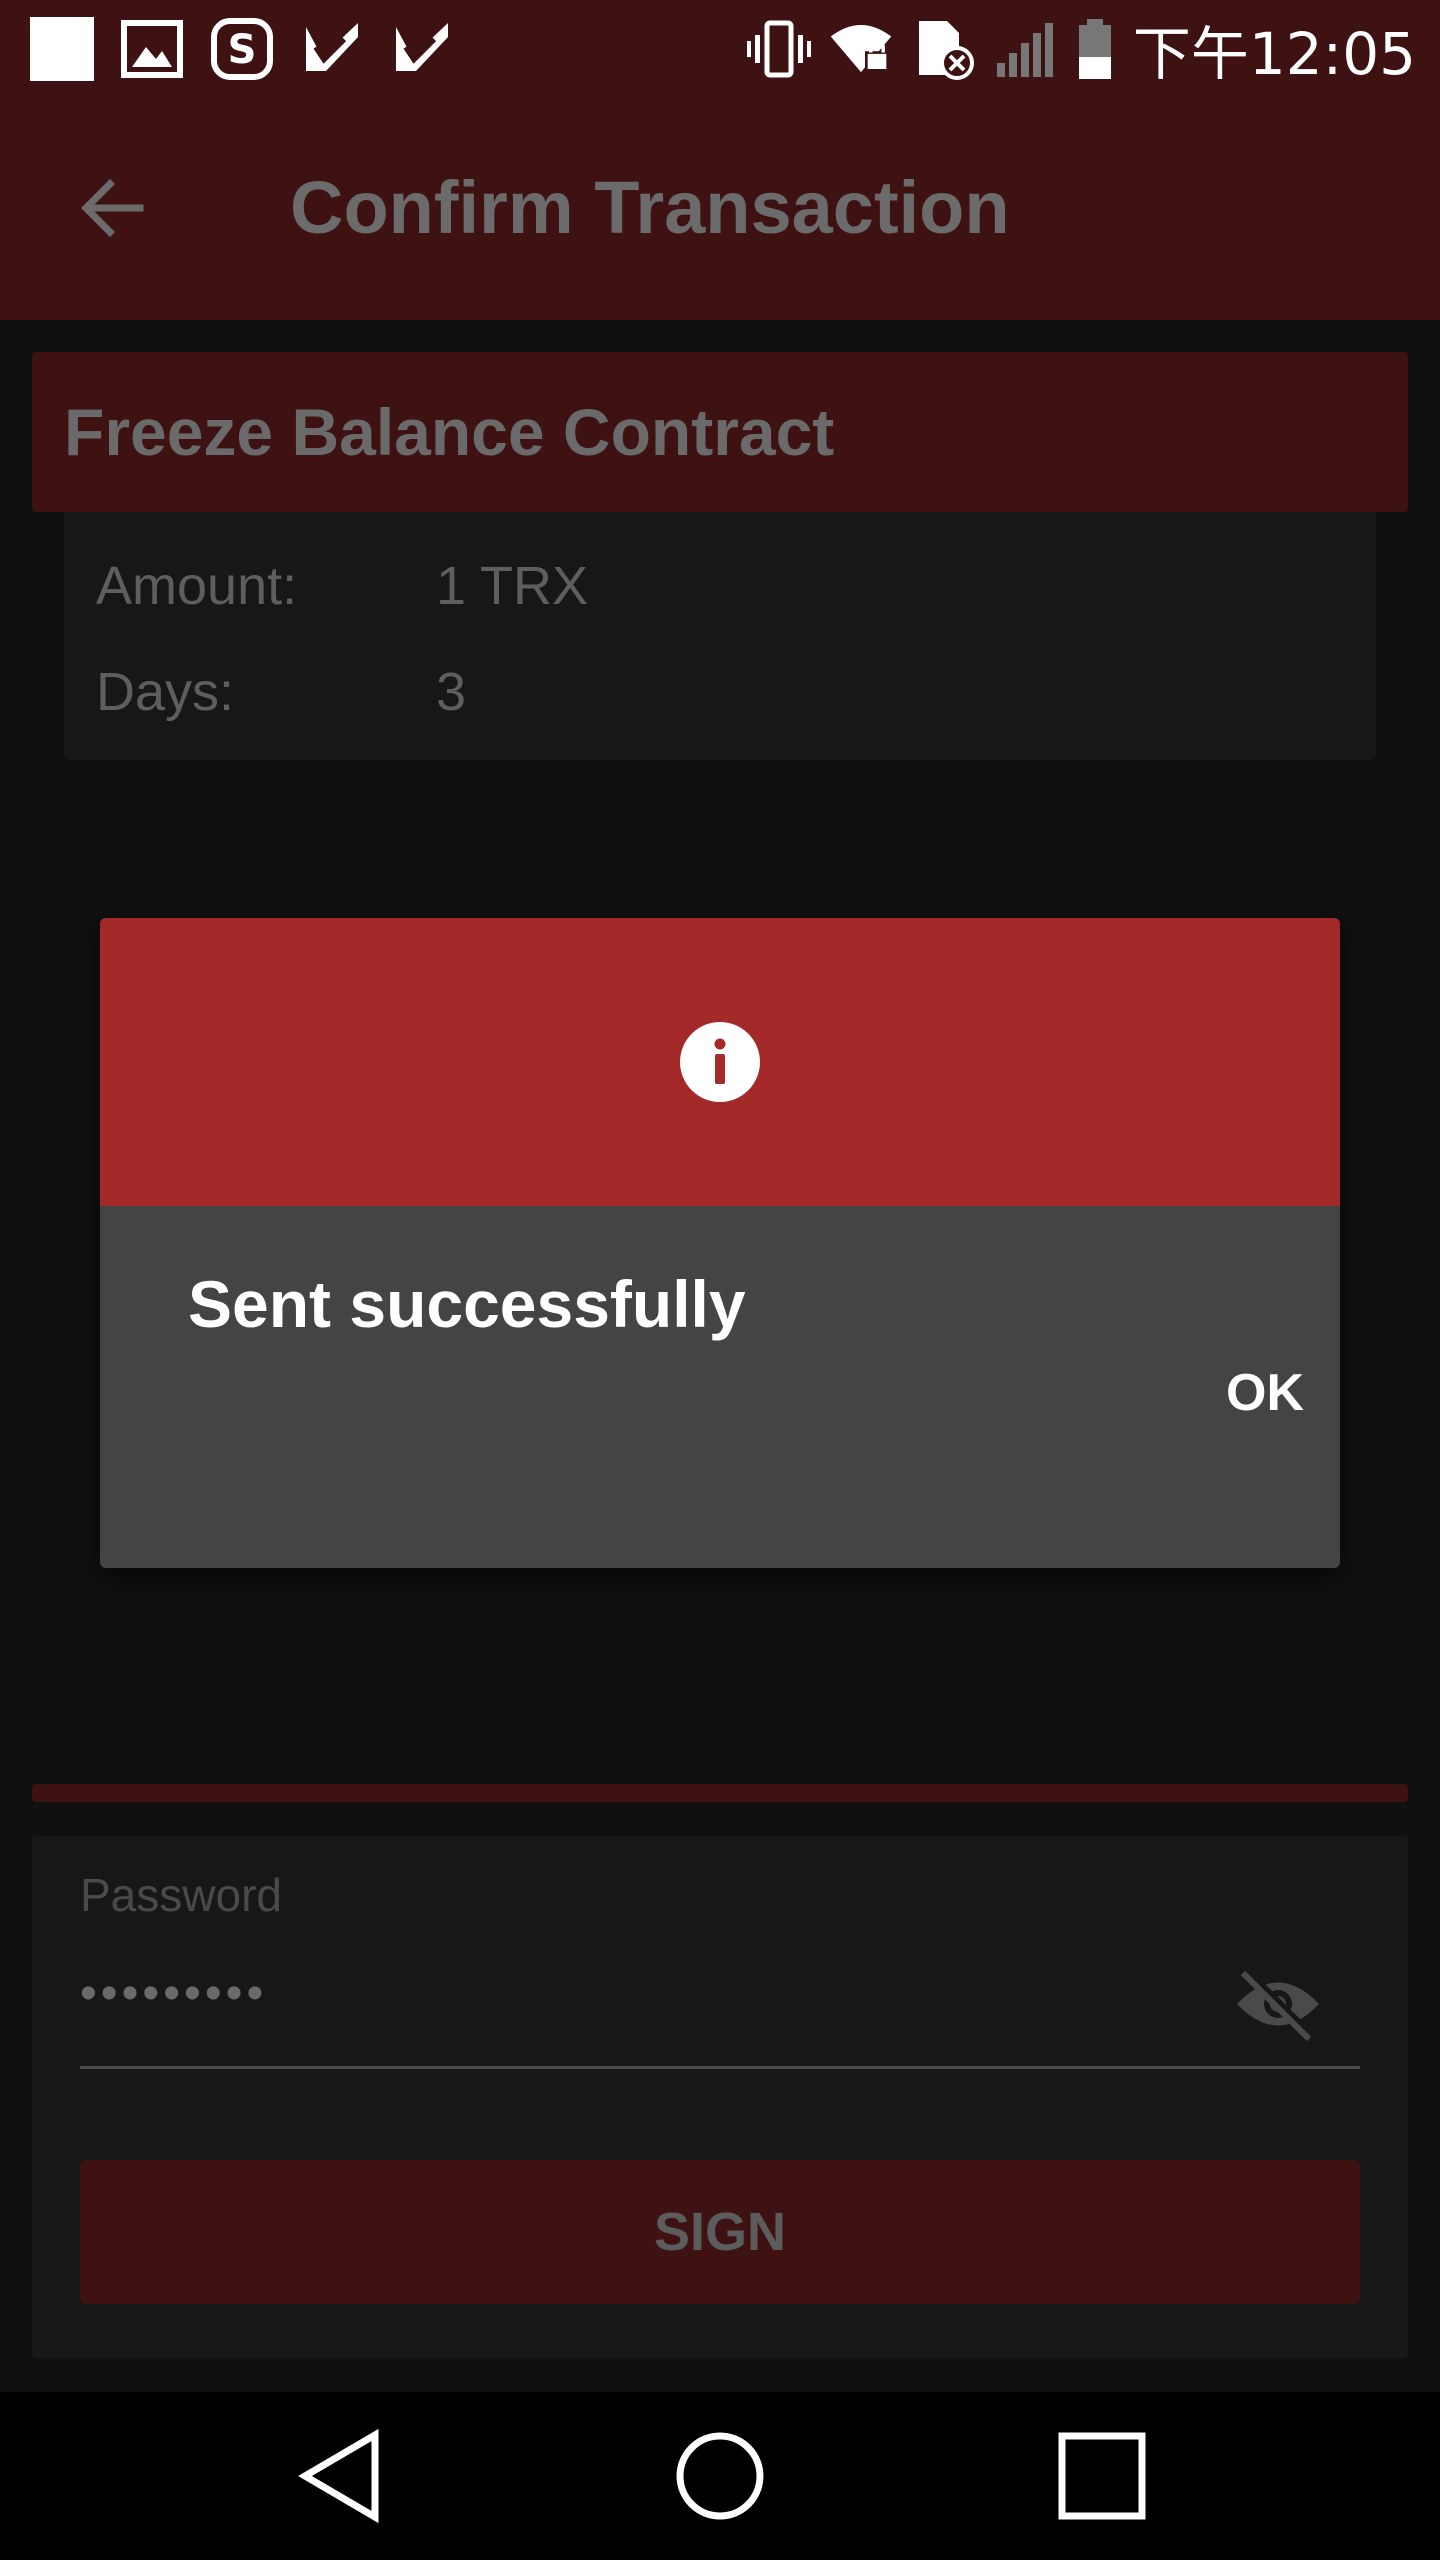  I want to click on square-notification-icon, so click(62, 49).